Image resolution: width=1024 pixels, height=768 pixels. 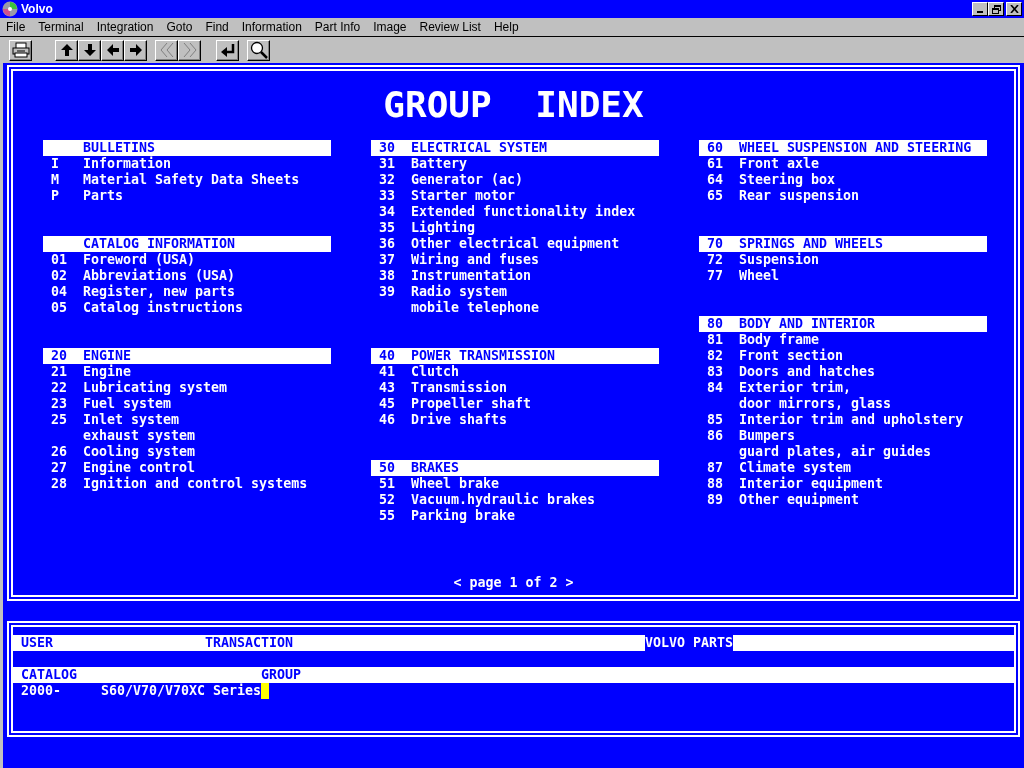 I want to click on print-button, so click(x=20, y=50).